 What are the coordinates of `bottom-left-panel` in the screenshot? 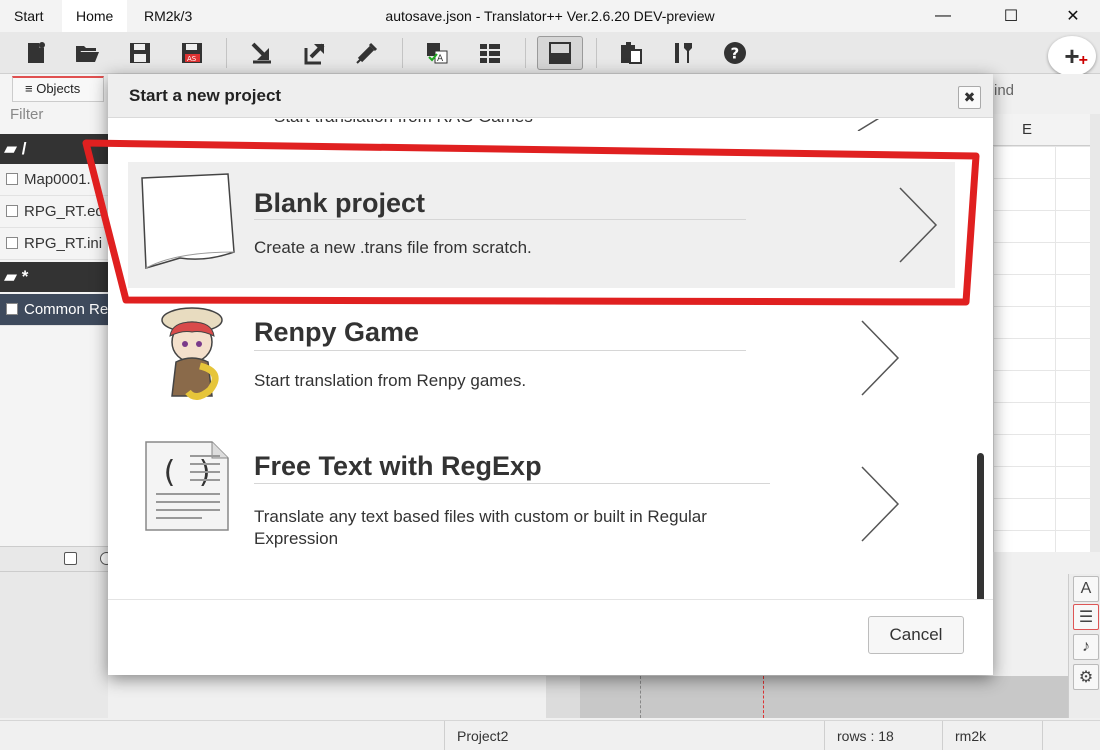 It's located at (56, 632).